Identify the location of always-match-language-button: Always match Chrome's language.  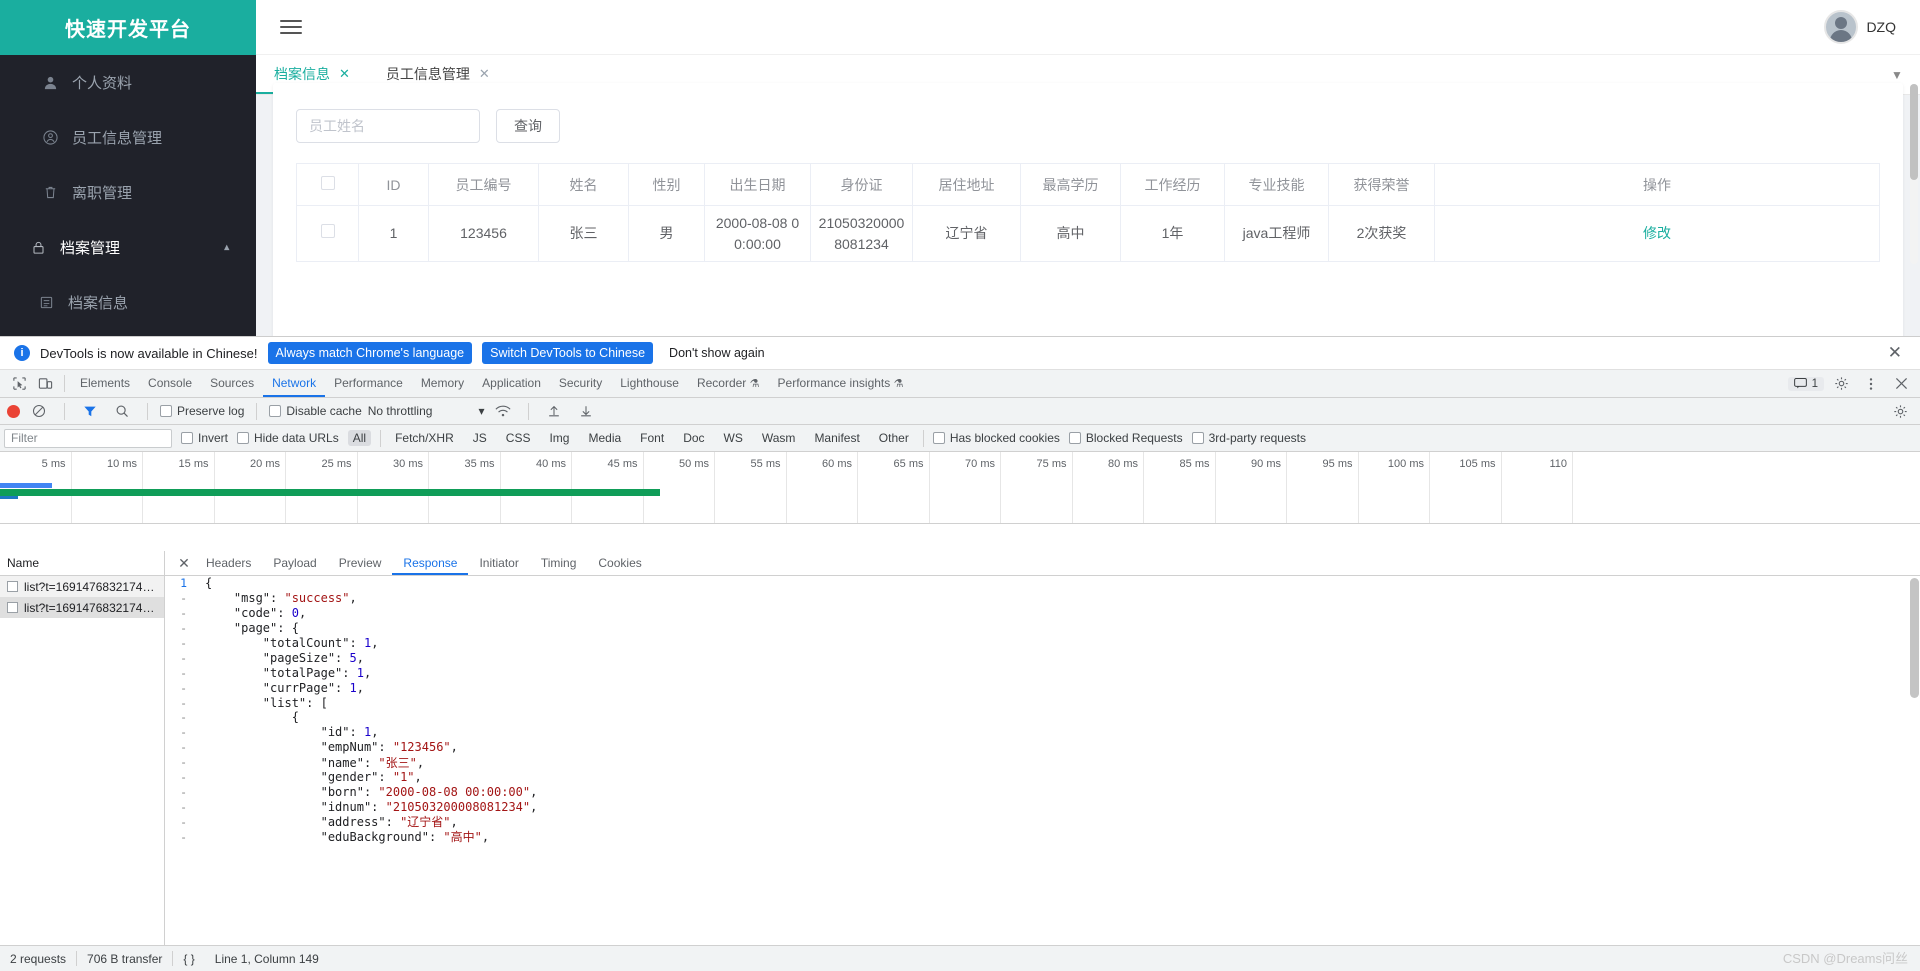
(370, 353).